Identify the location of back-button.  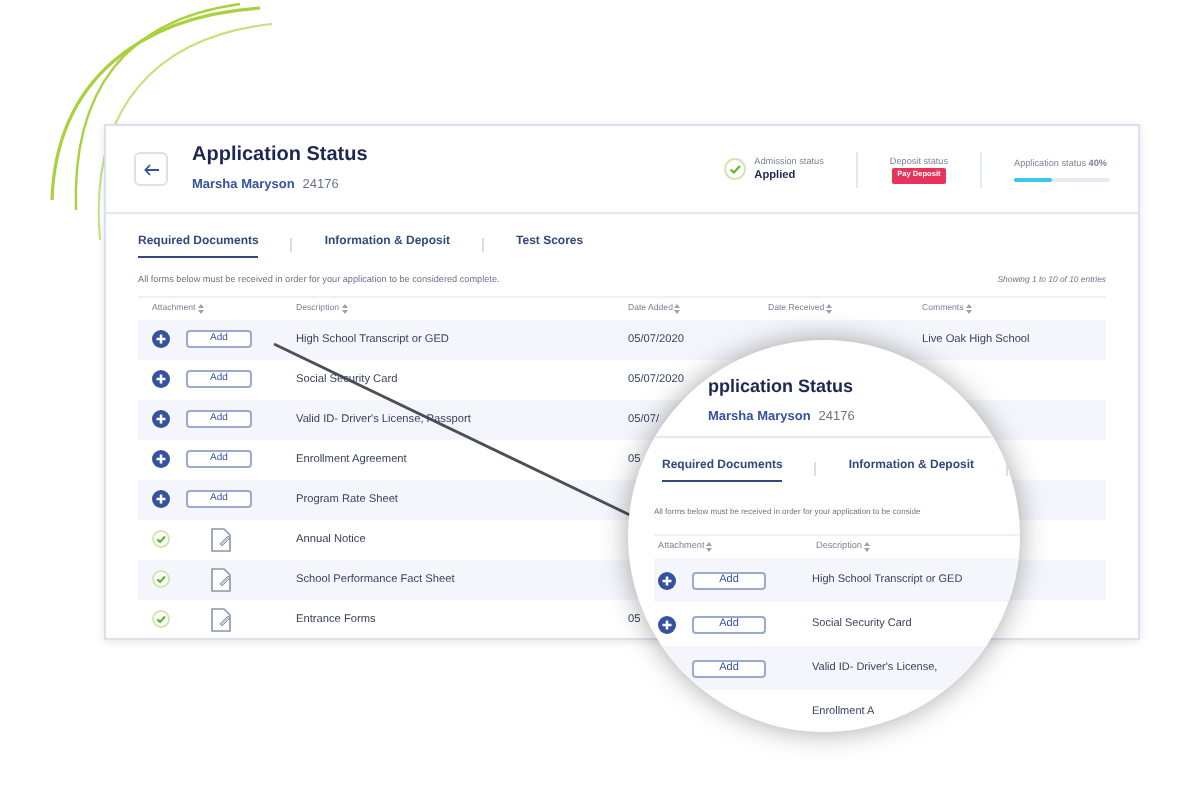
(151, 169).